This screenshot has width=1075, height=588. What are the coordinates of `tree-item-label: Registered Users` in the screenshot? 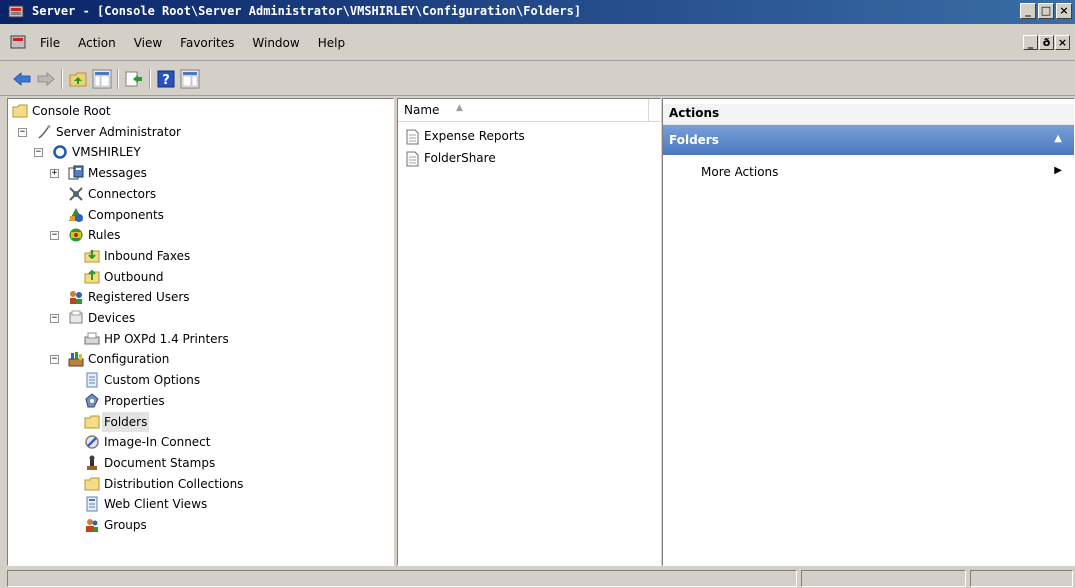 It's located at (139, 297).